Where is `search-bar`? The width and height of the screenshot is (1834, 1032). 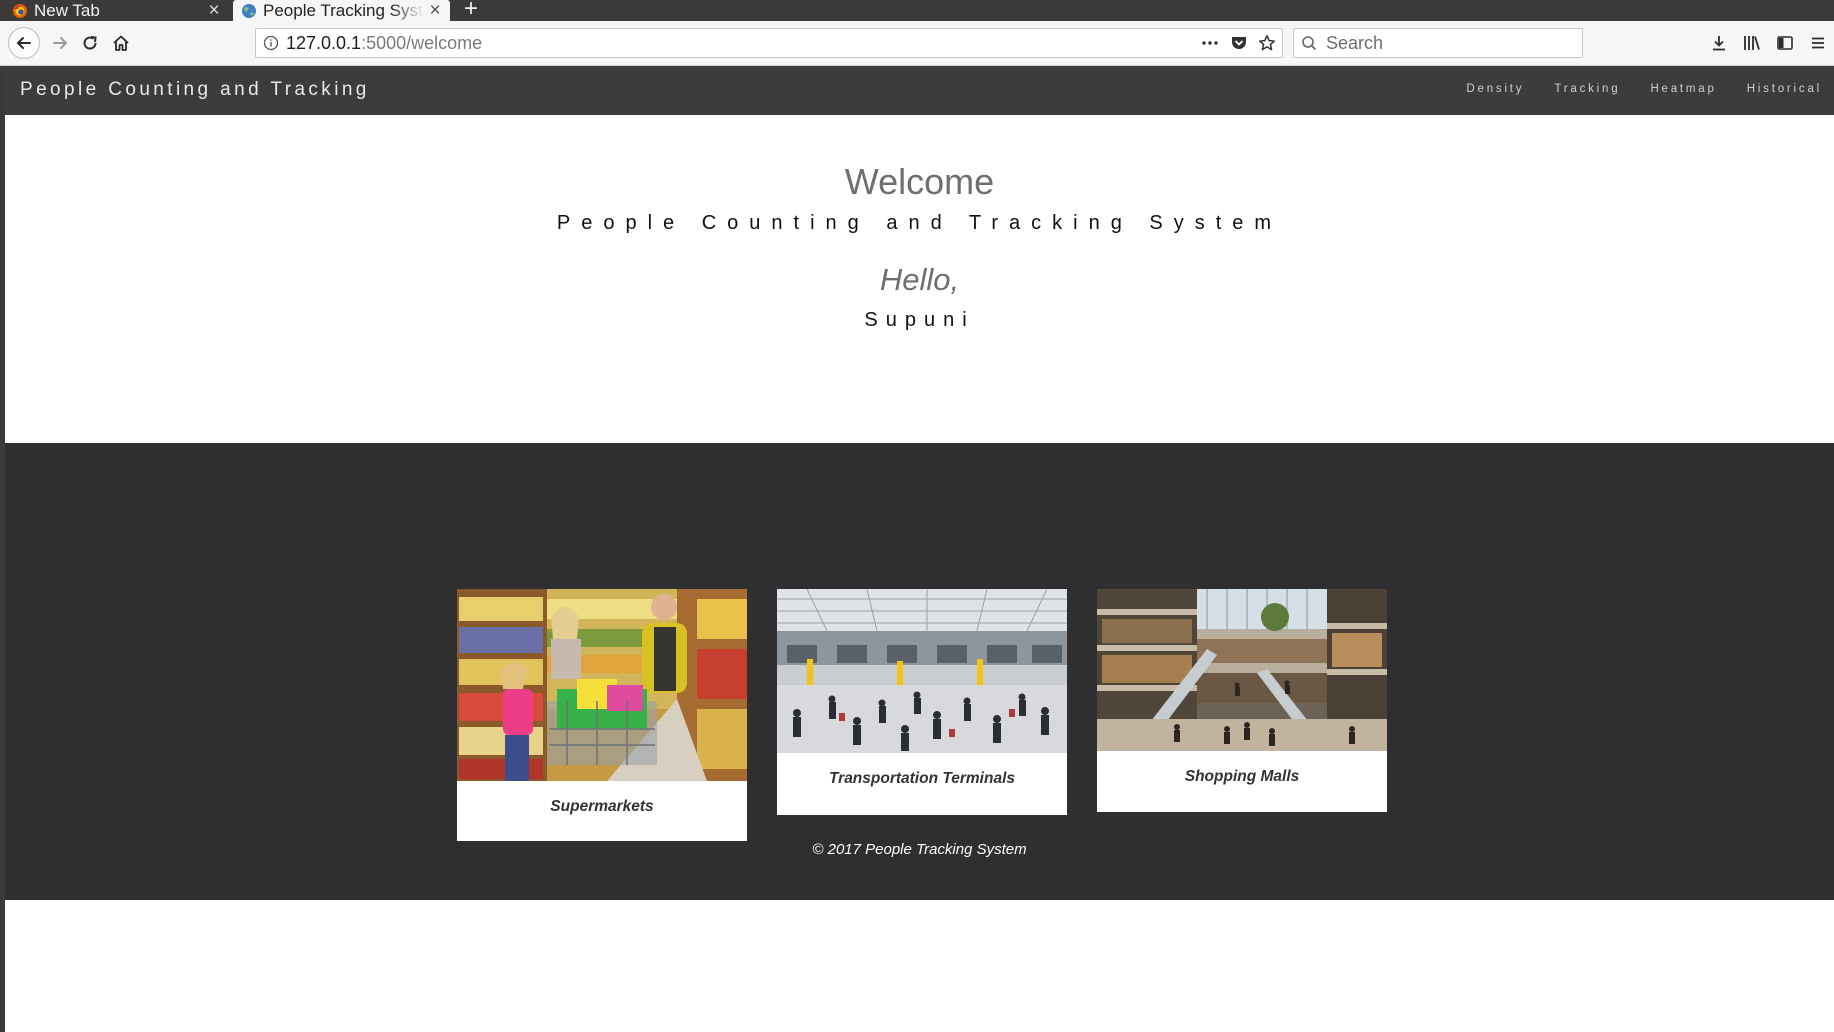
search-bar is located at coordinates (1438, 43).